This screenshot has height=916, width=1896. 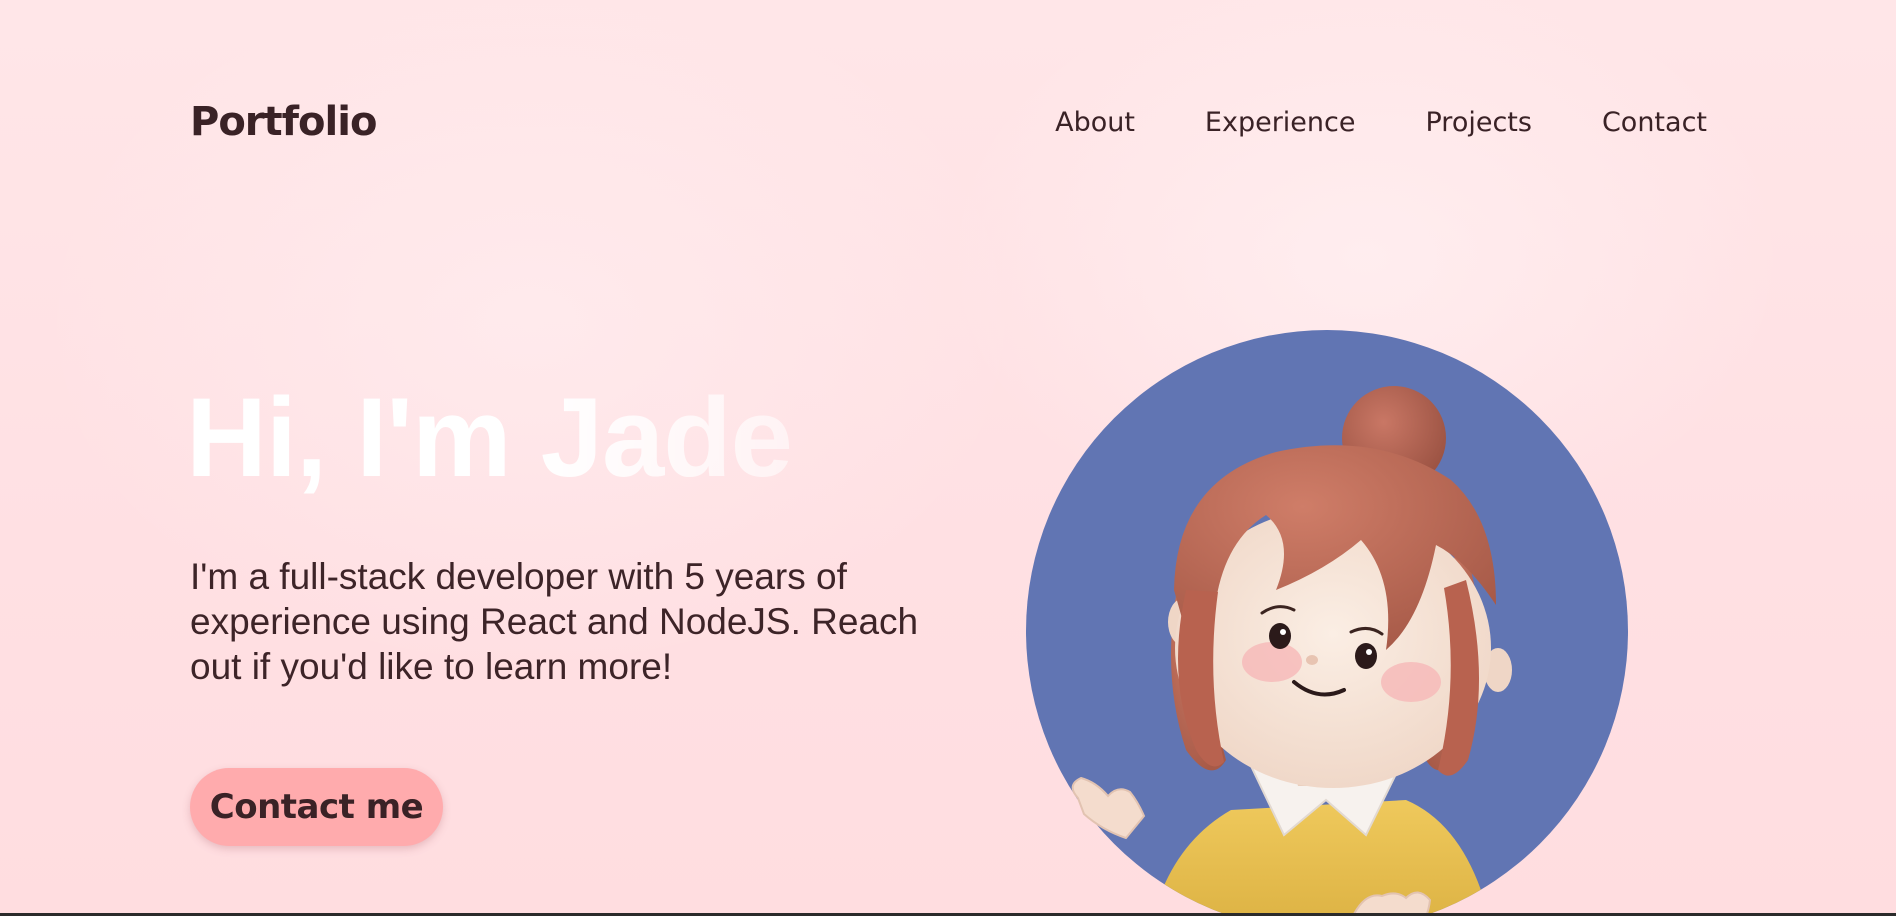 I want to click on nav-link-about: About, so click(x=1095, y=122).